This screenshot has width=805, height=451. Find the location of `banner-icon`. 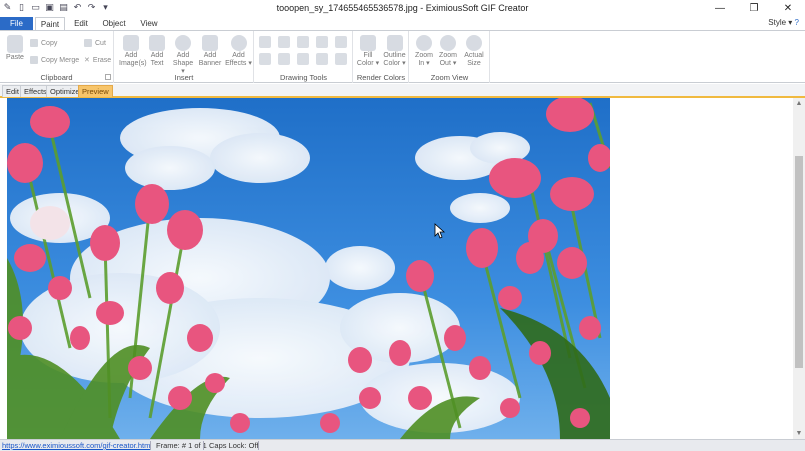

banner-icon is located at coordinates (210, 43).